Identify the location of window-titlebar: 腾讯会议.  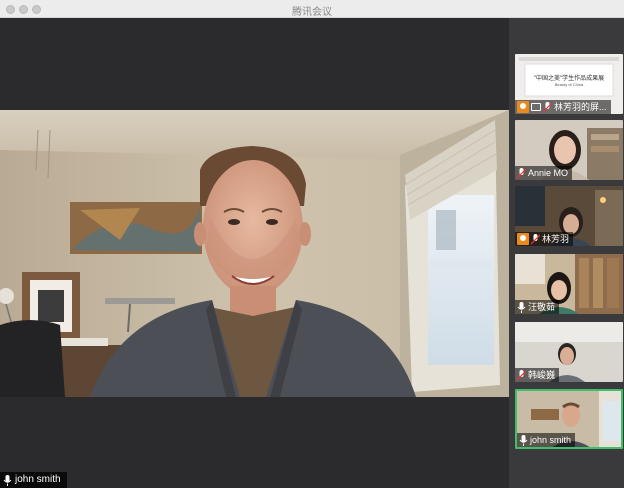
(312, 9).